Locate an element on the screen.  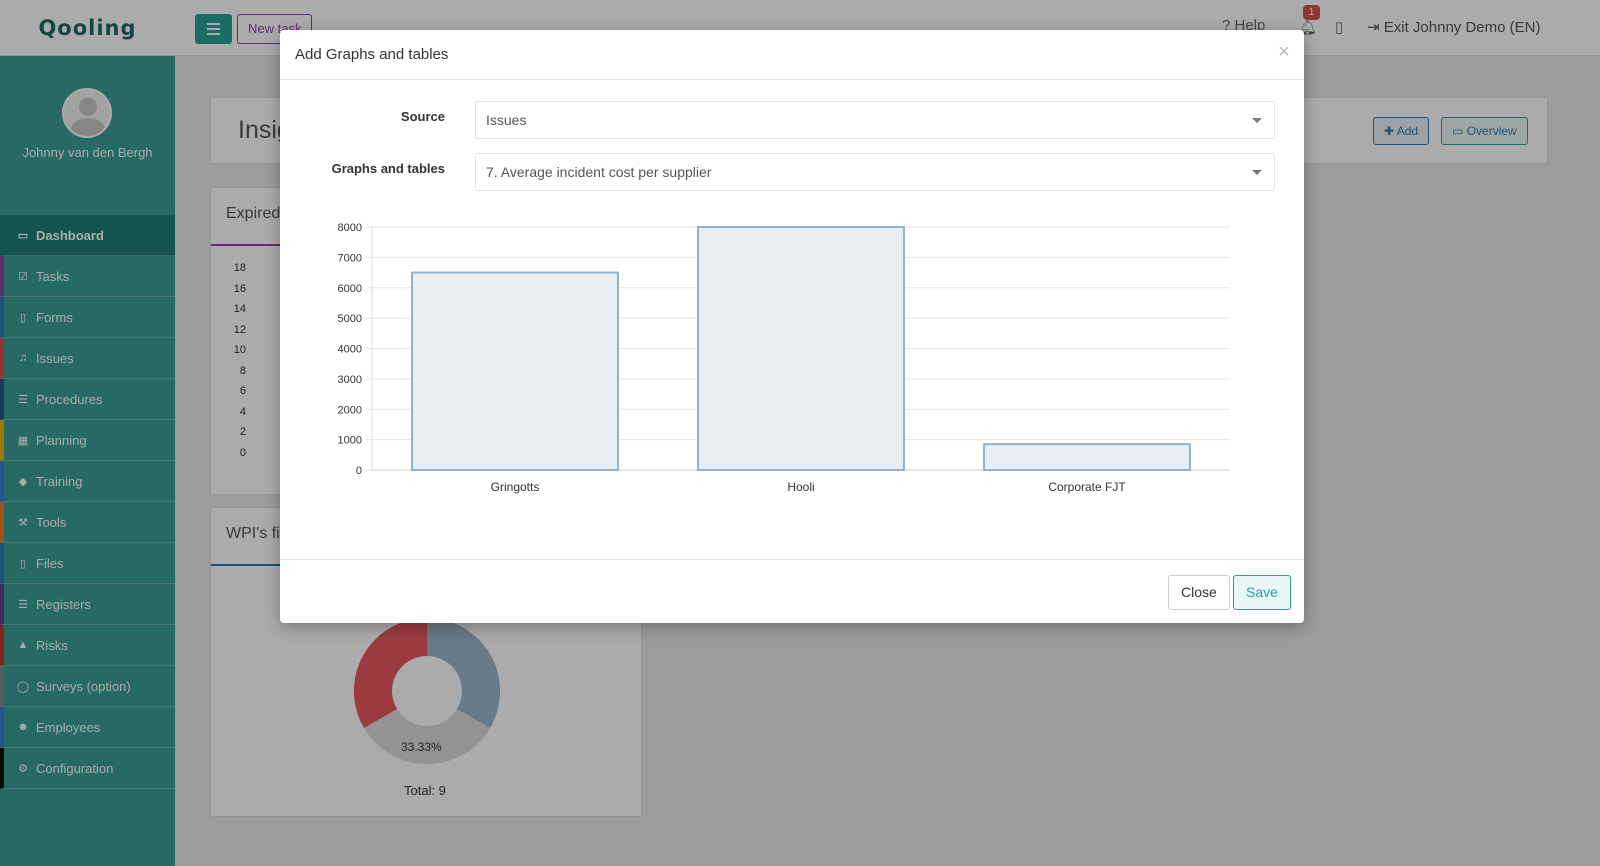
save-button: Save is located at coordinates (1262, 592).